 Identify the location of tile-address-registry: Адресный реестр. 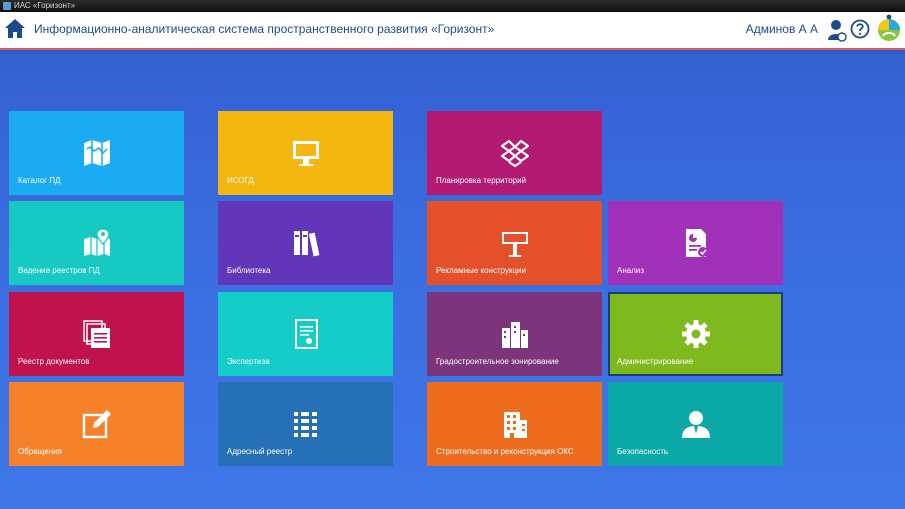
(305, 424).